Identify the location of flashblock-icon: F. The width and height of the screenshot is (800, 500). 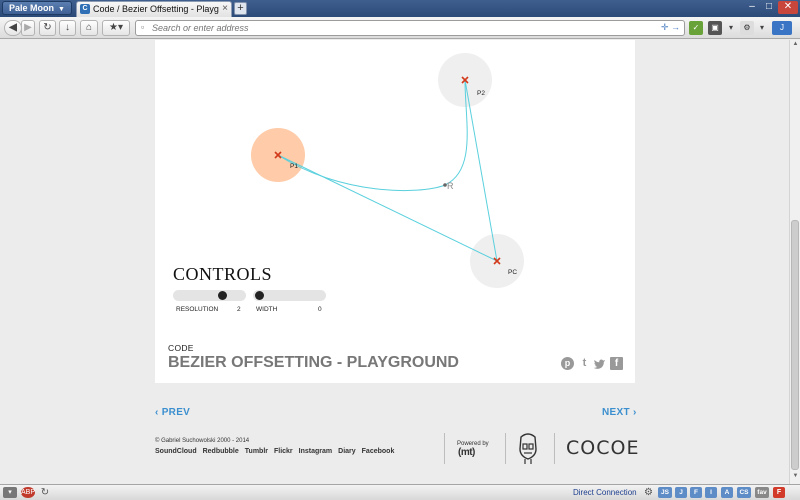
(779, 492).